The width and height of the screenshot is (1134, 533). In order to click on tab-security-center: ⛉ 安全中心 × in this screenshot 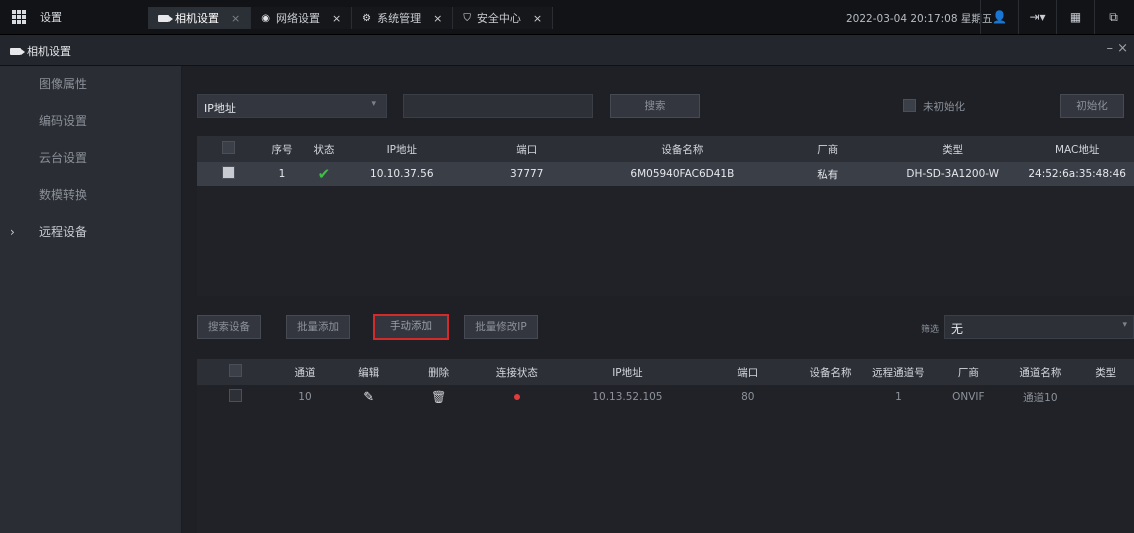, I will do `click(503, 18)`.